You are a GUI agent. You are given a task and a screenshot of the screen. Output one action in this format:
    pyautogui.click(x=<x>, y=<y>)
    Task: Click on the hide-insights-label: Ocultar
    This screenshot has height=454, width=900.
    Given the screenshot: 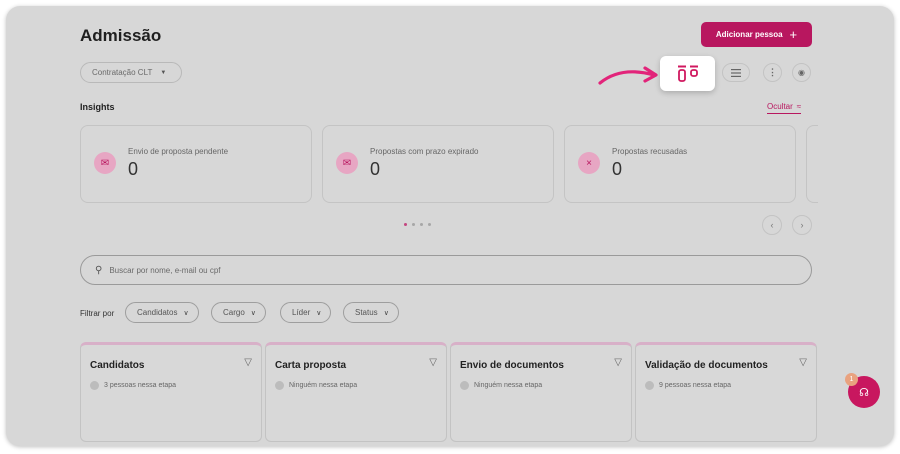 What is the action you would take?
    pyautogui.click(x=780, y=106)
    